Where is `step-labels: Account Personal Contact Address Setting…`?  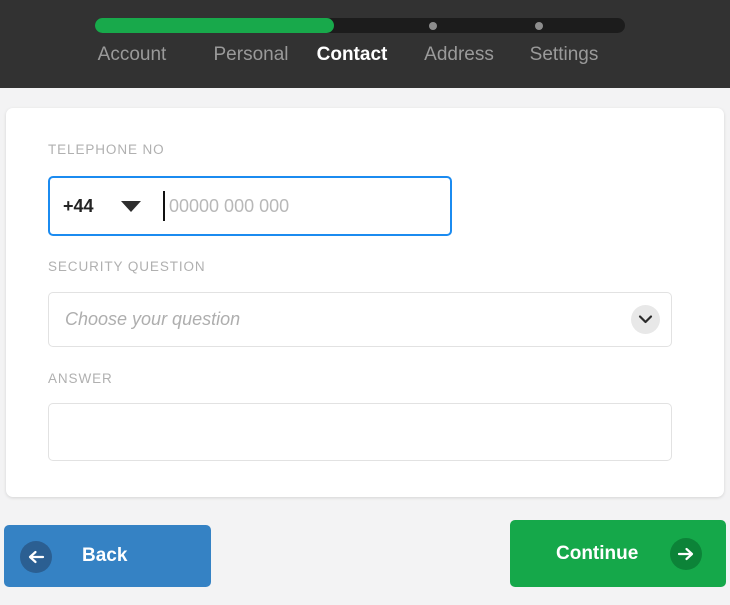 step-labels: Account Personal Contact Address Setting… is located at coordinates (365, 57).